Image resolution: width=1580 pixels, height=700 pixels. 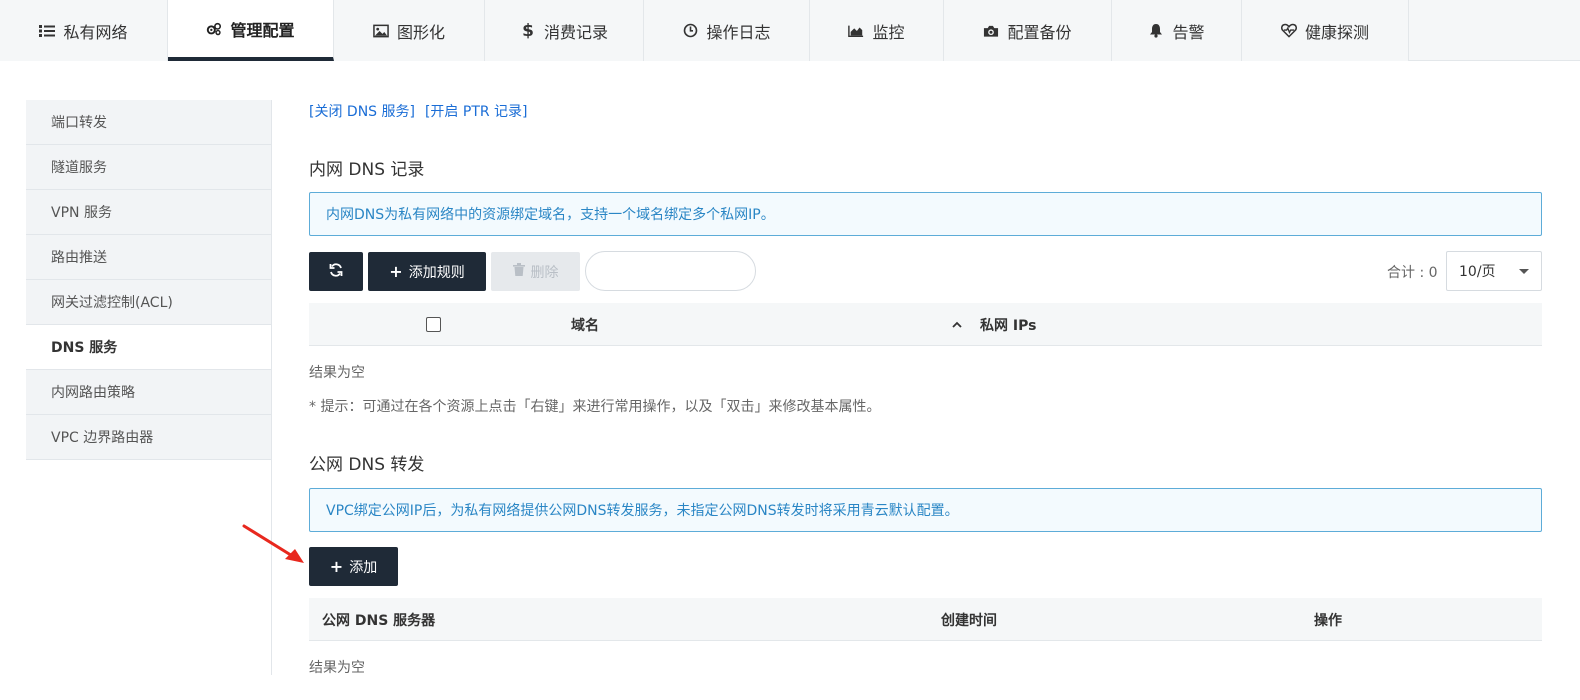 I want to click on tab-label: 管理配置, so click(x=262, y=30).